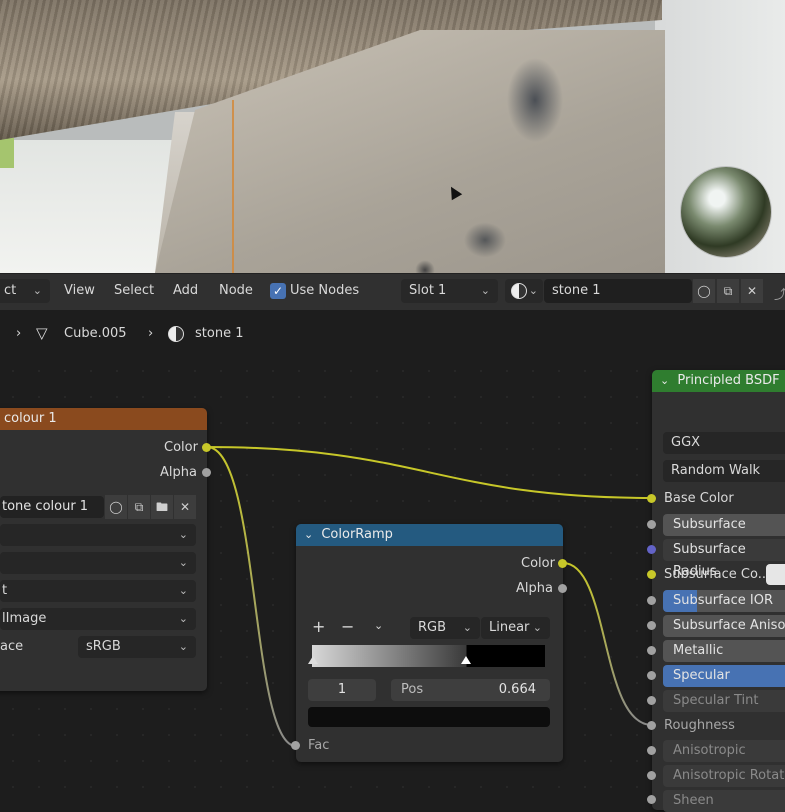 This screenshot has width=785, height=812. I want to click on anisotropic-rotation-socket, so click(651, 775).